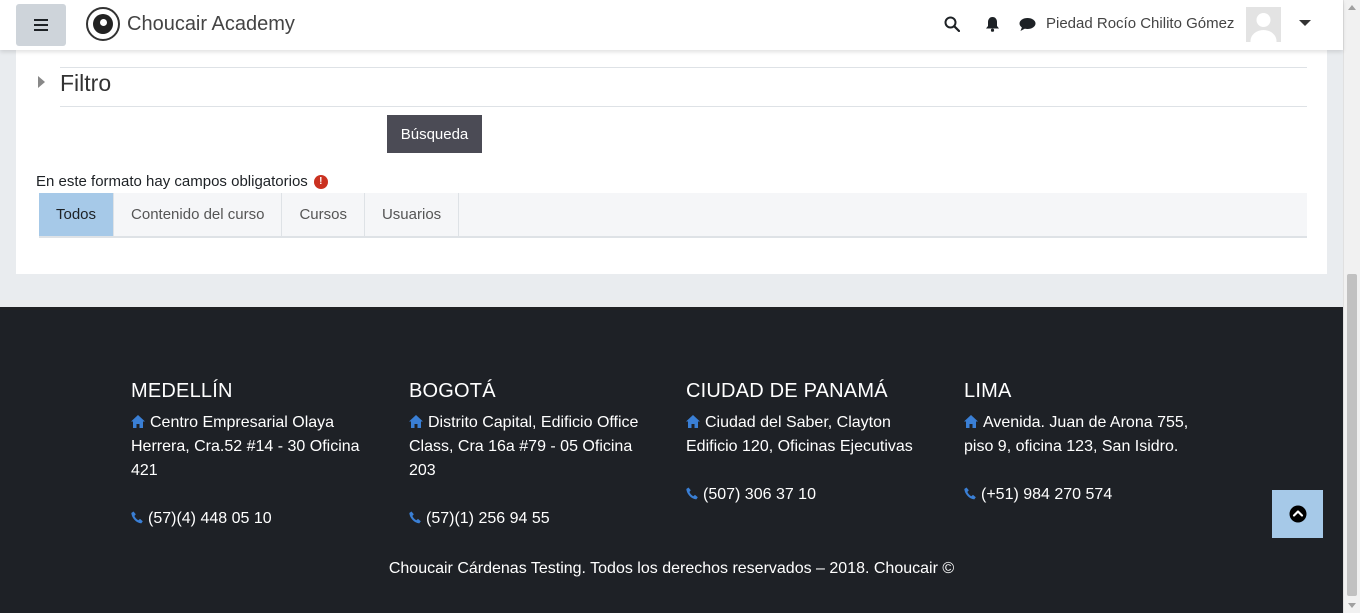  I want to click on arrow-up-circle-icon, so click(1297, 514).